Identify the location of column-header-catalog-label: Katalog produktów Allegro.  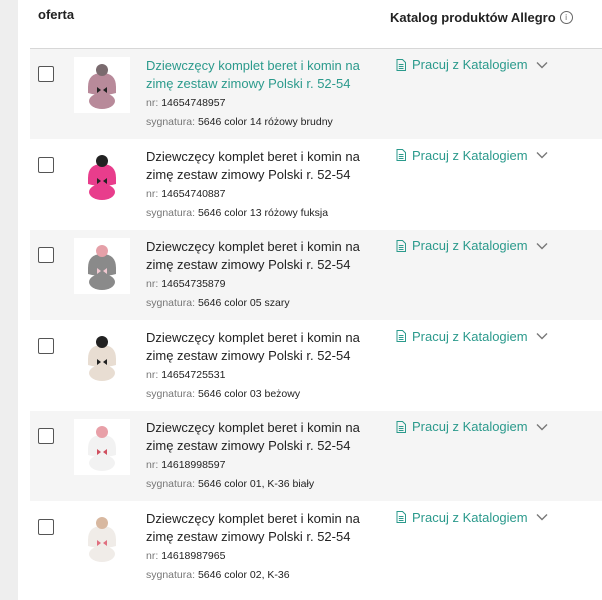
(473, 17).